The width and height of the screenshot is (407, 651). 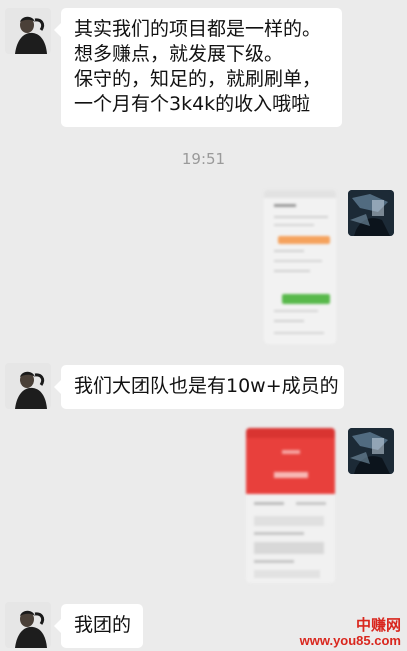 I want to click on message-bubble-5: 我团的, so click(x=98, y=626).